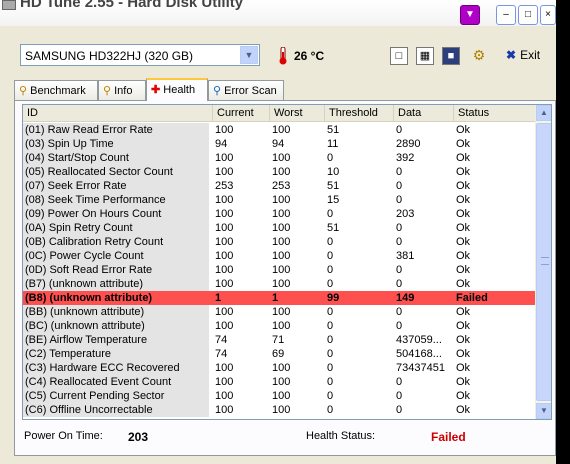 This screenshot has width=570, height=464. What do you see at coordinates (280, 200) in the screenshot?
I see `table-row: (08) Seek Time Performance 100 100 15 0 Ok` at bounding box center [280, 200].